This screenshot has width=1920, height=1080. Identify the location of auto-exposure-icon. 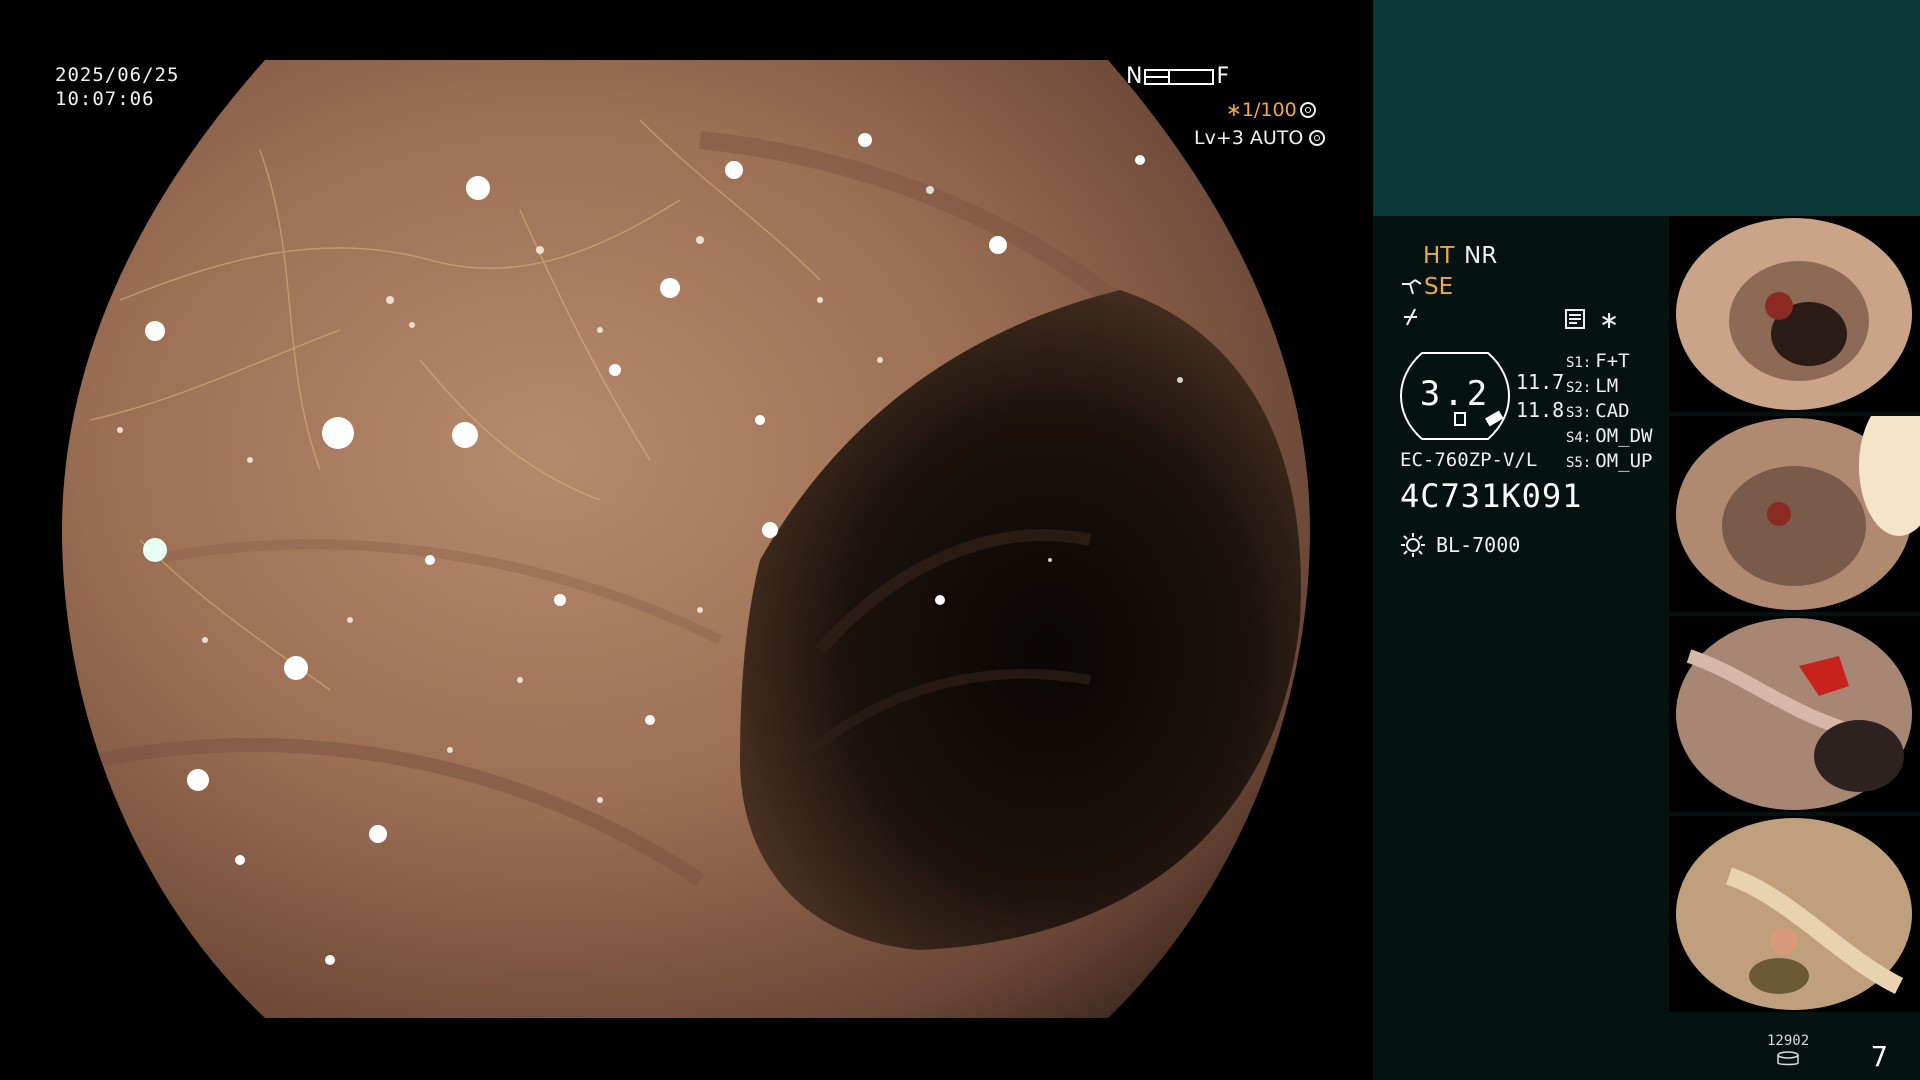
(1317, 138).